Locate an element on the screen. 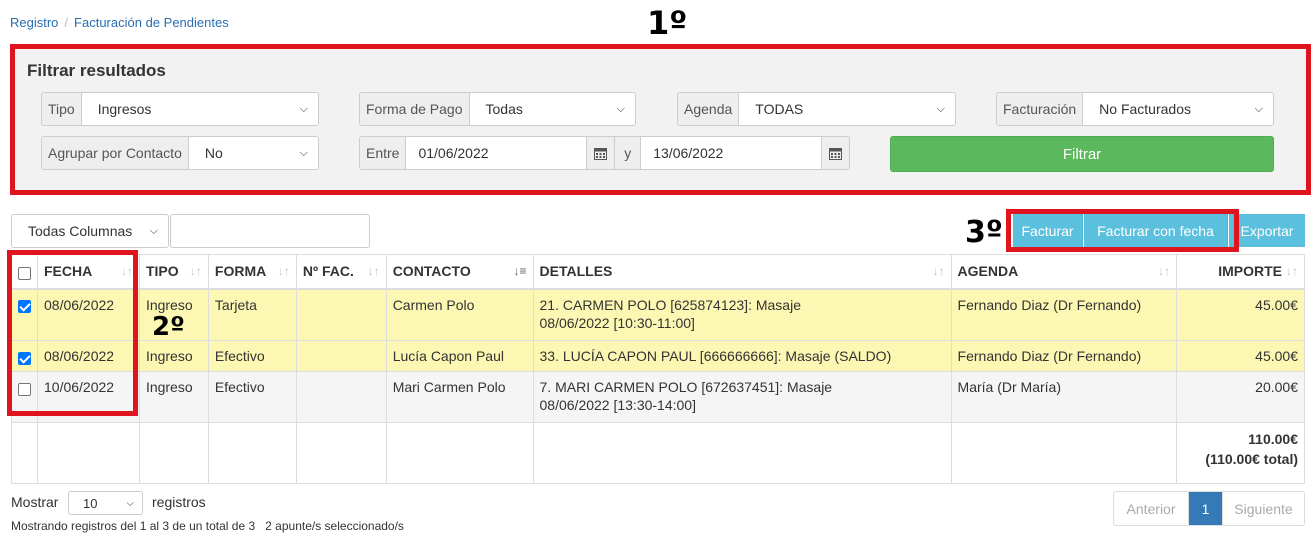 This screenshot has height=537, width=1313. filter-button: Filtrar is located at coordinates (1082, 154).